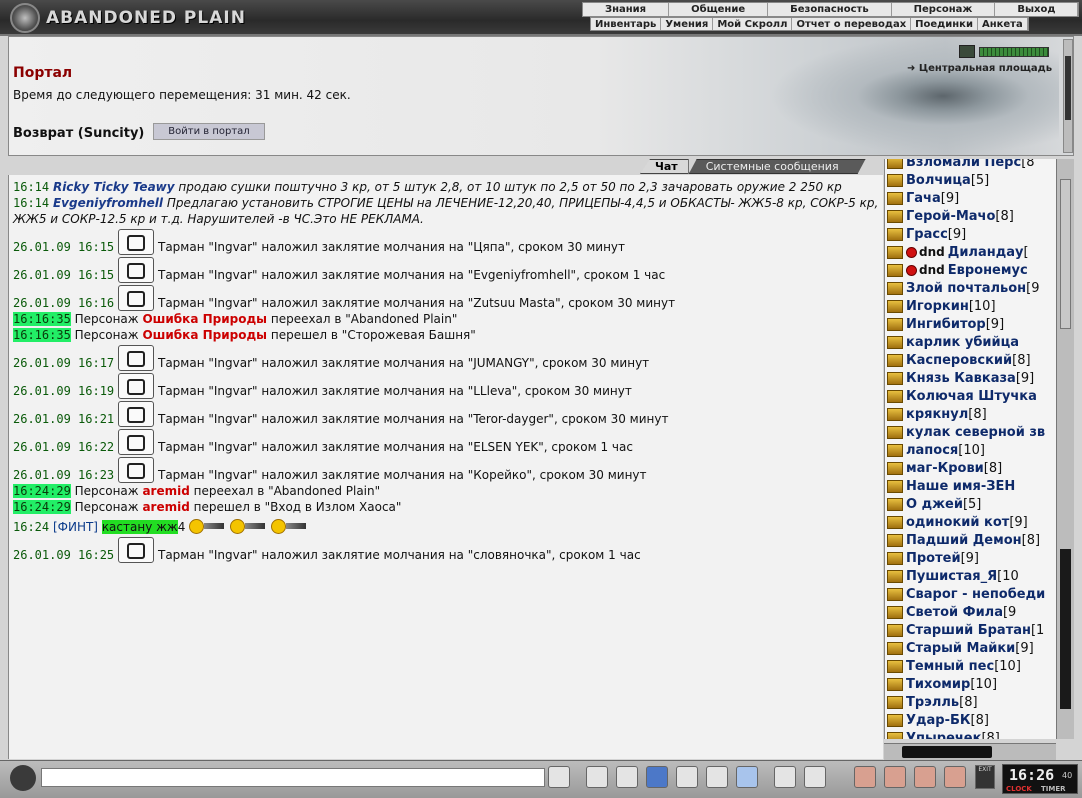 This screenshot has height=798, width=1082. What do you see at coordinates (979, 450) in the screenshot?
I see `user-row: лапося [10]` at bounding box center [979, 450].